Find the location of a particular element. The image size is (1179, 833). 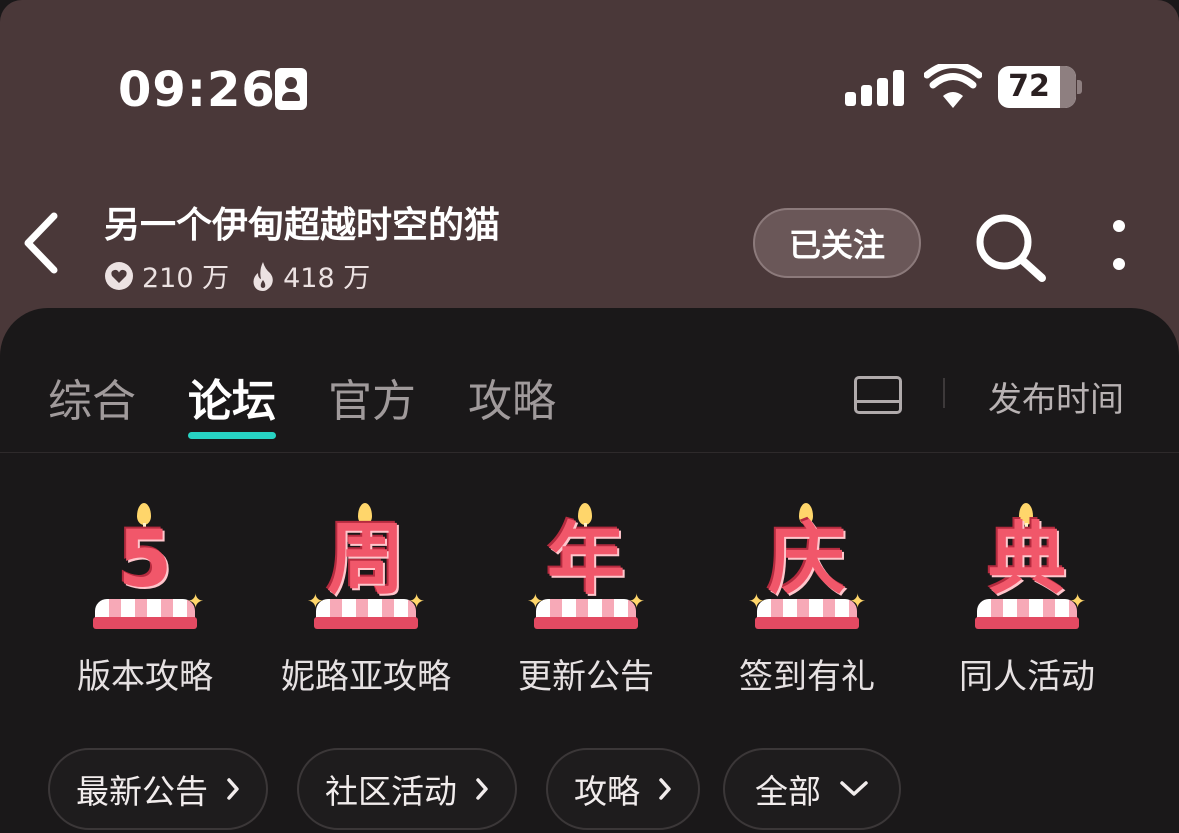

chip-label: 全部 is located at coordinates (788, 791).